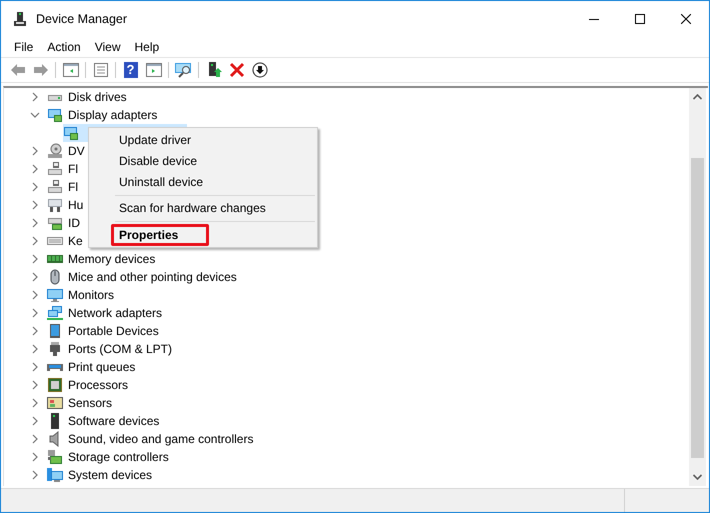 The image size is (710, 513). What do you see at coordinates (55, 295) in the screenshot?
I see `monitor-icon` at bounding box center [55, 295].